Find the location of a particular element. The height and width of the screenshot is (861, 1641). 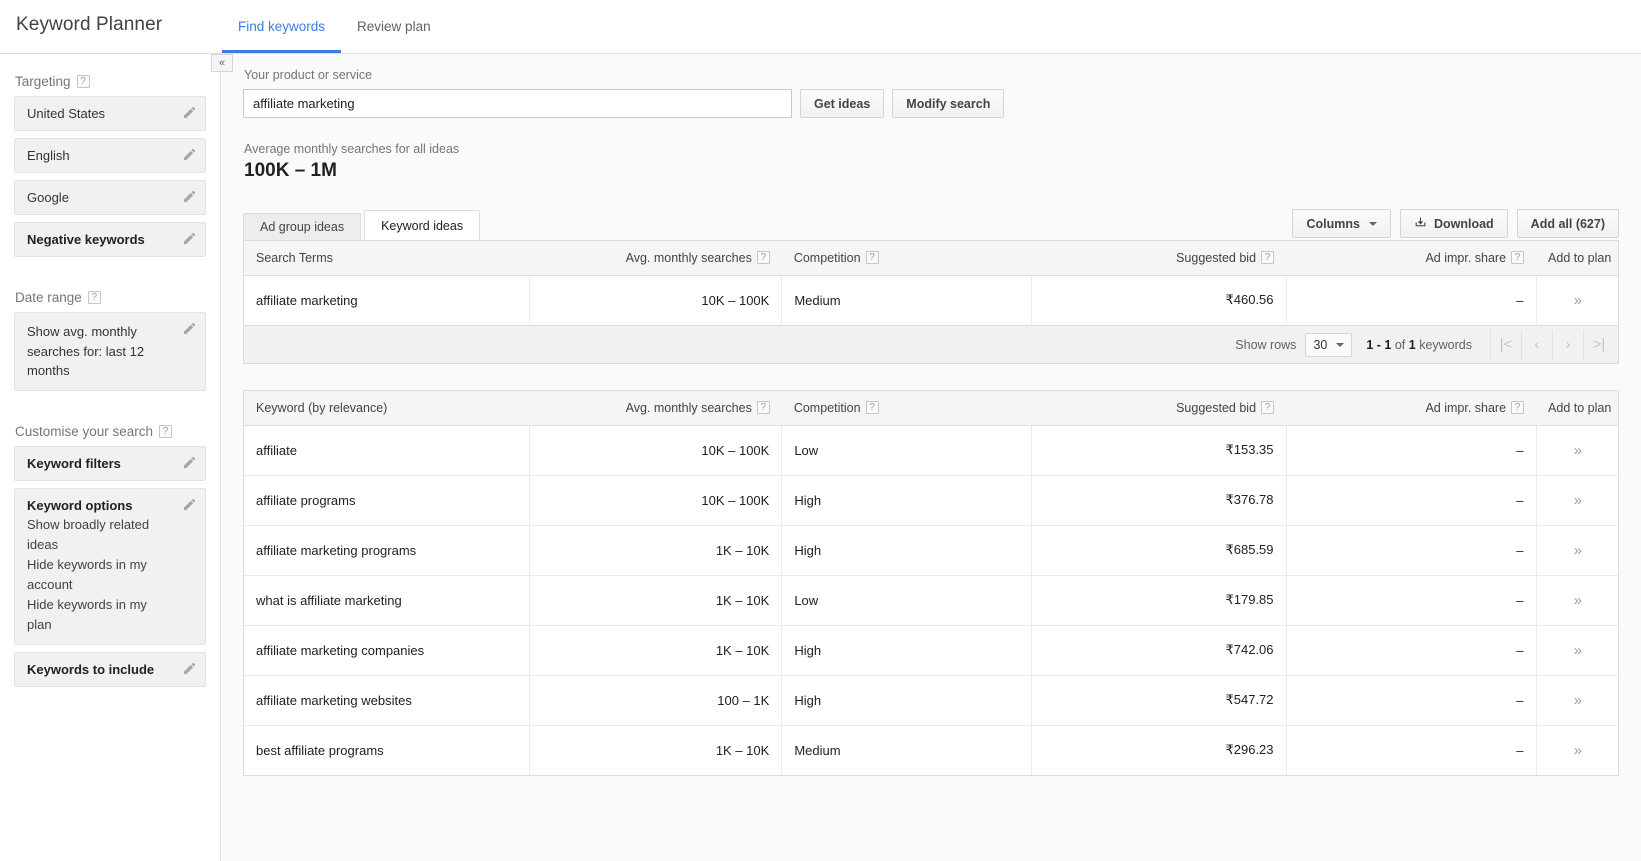

rows-per-page-select: 30 is located at coordinates (1329, 344).